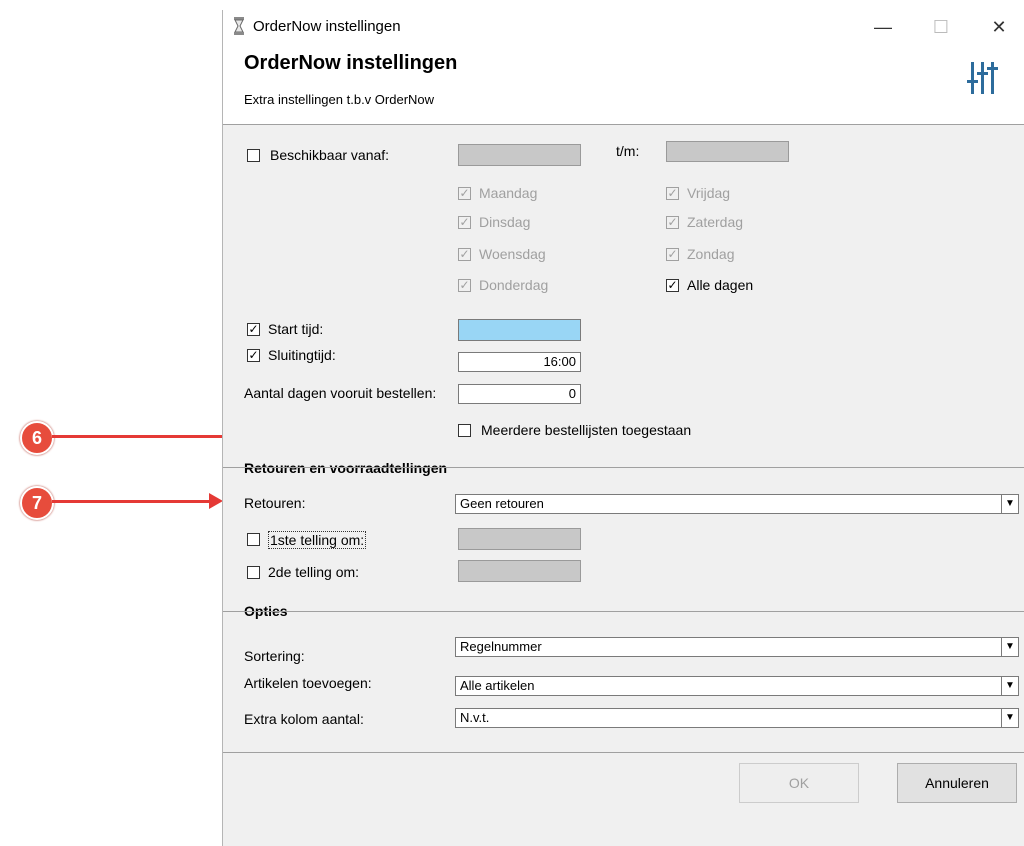  Describe the element at coordinates (957, 783) in the screenshot. I see `cancel-button: Annuleren` at that location.